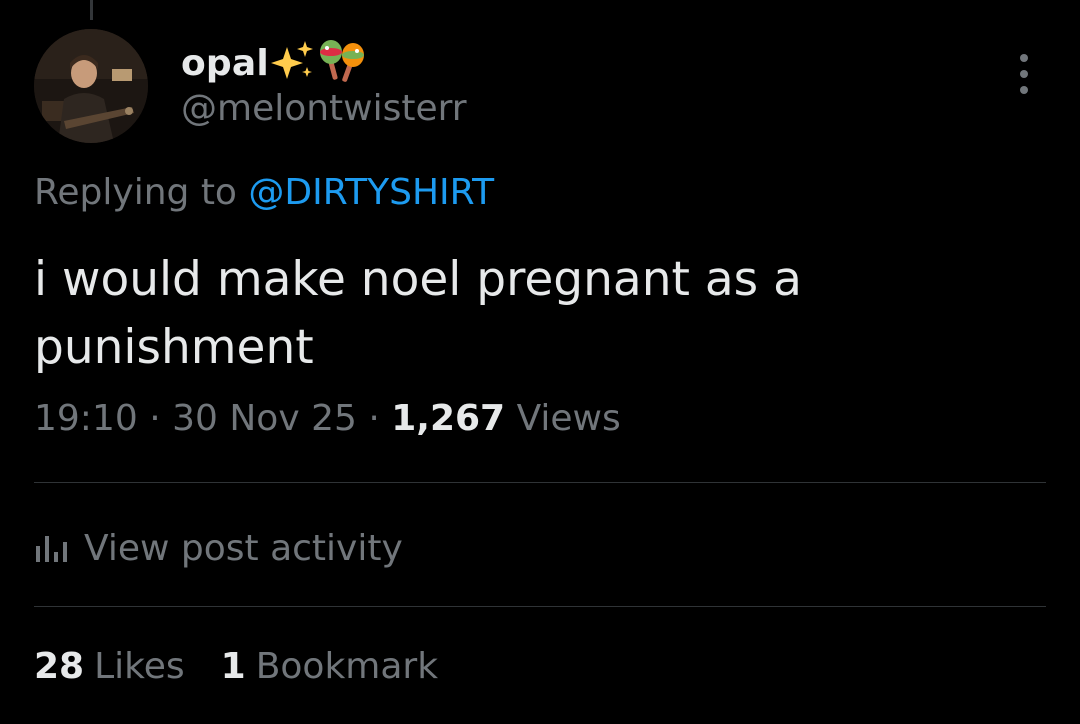  I want to click on maracas-emoji-icon, so click(343, 63).